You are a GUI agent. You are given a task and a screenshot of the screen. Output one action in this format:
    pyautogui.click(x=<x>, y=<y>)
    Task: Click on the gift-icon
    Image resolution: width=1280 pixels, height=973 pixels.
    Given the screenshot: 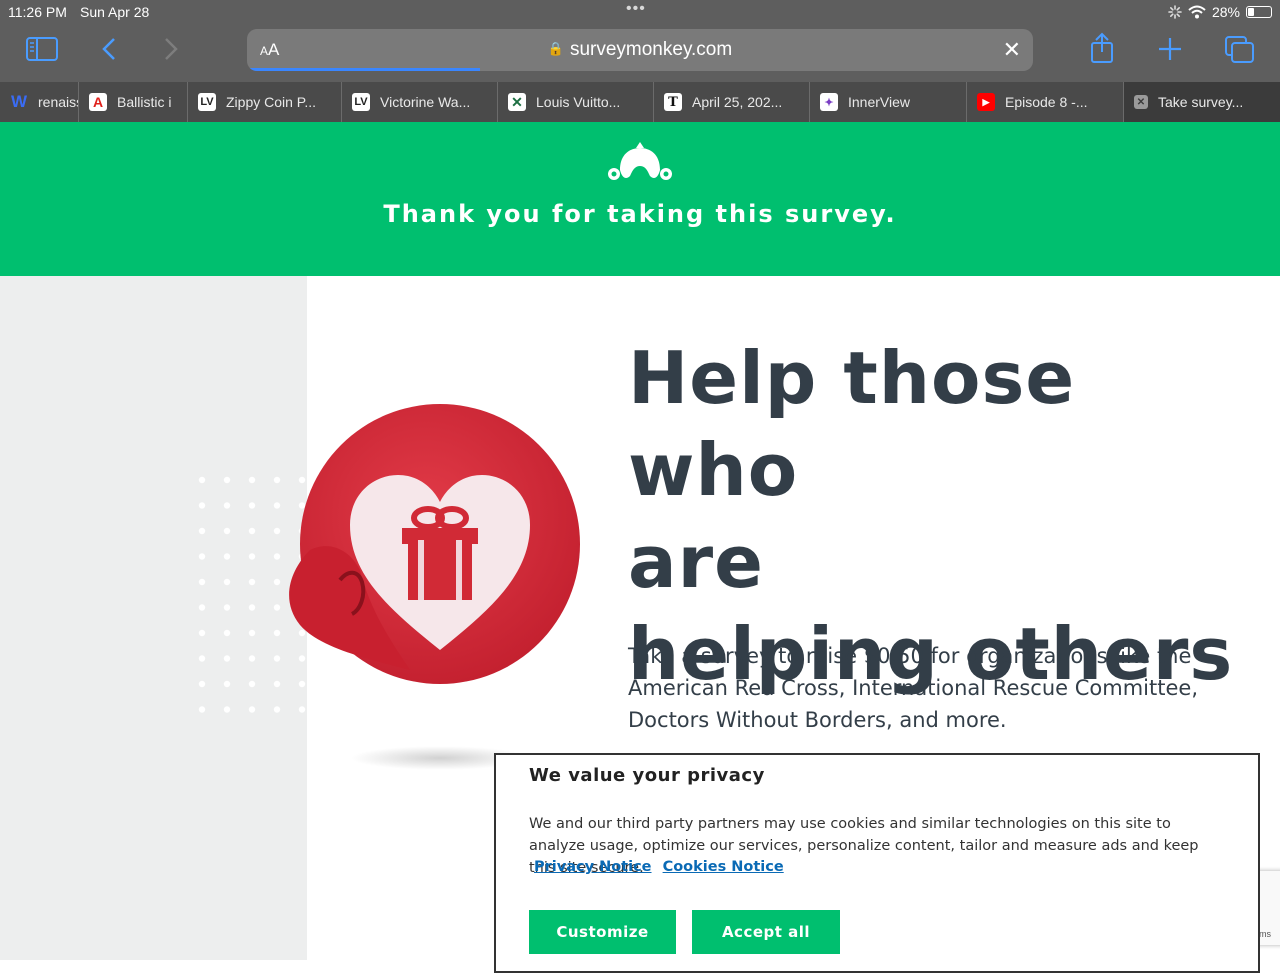 What is the action you would take?
    pyautogui.click(x=440, y=553)
    